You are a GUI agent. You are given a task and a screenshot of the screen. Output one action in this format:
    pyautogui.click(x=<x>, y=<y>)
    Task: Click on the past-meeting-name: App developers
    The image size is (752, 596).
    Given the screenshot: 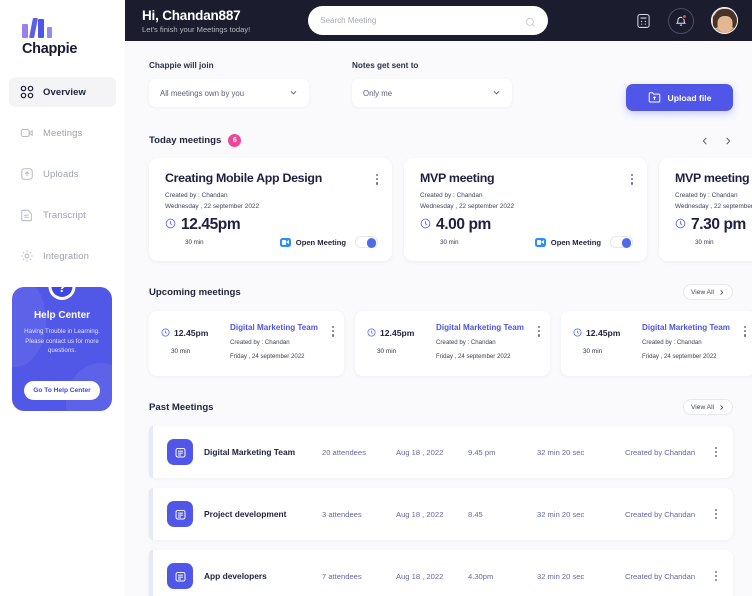 What is the action you would take?
    pyautogui.click(x=235, y=576)
    